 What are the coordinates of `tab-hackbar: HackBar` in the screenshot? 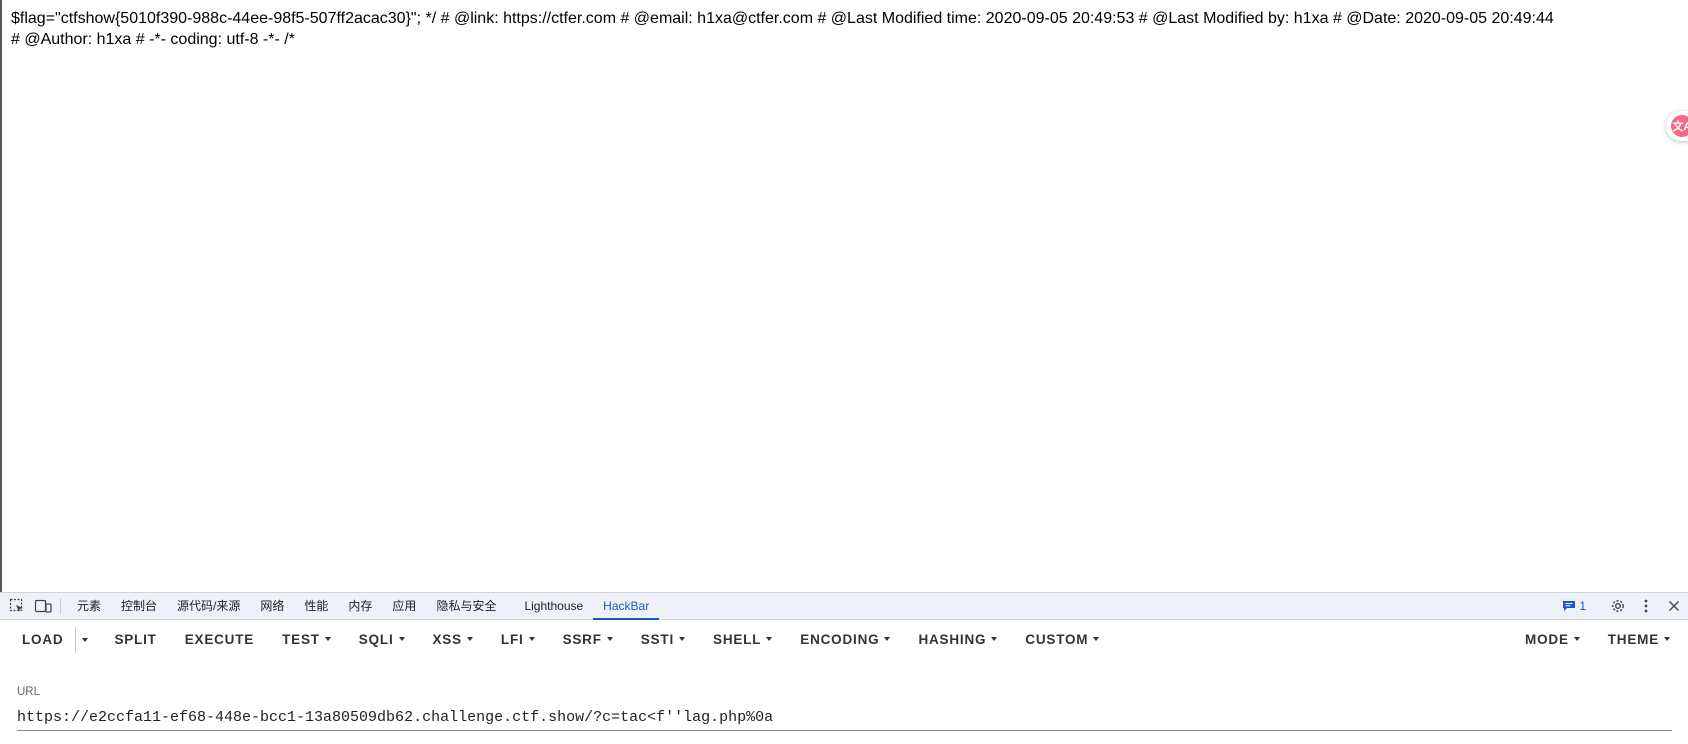 It's located at (626, 606).